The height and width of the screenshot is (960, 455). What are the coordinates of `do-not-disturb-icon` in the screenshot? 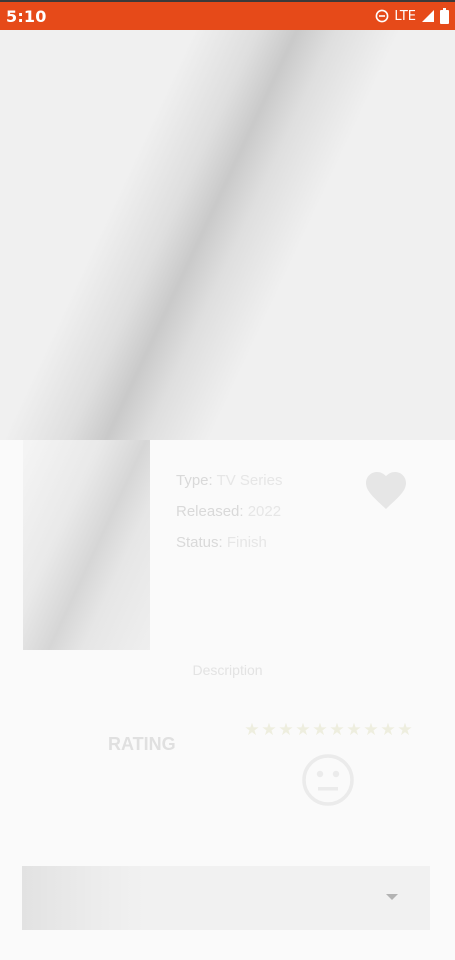 It's located at (382, 16).